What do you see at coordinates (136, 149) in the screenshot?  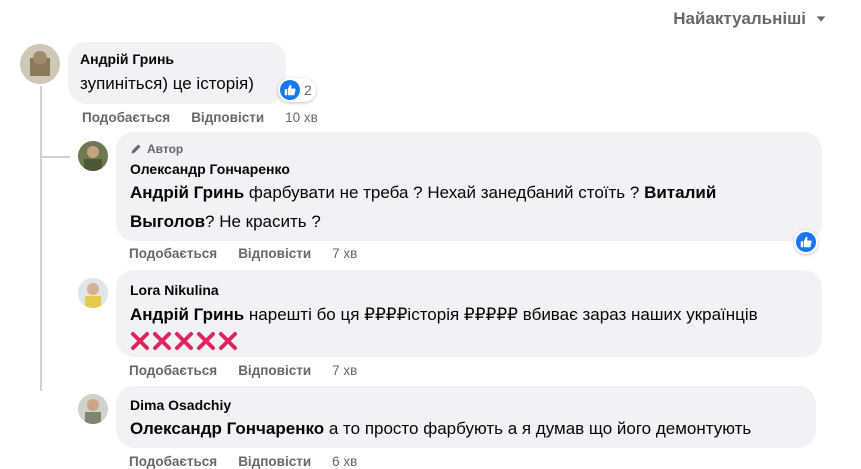 I see `pencil-icon` at bounding box center [136, 149].